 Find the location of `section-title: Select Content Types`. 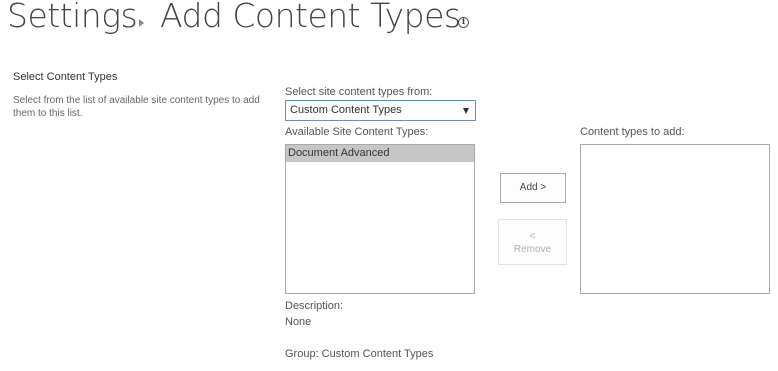

section-title: Select Content Types is located at coordinates (65, 77).